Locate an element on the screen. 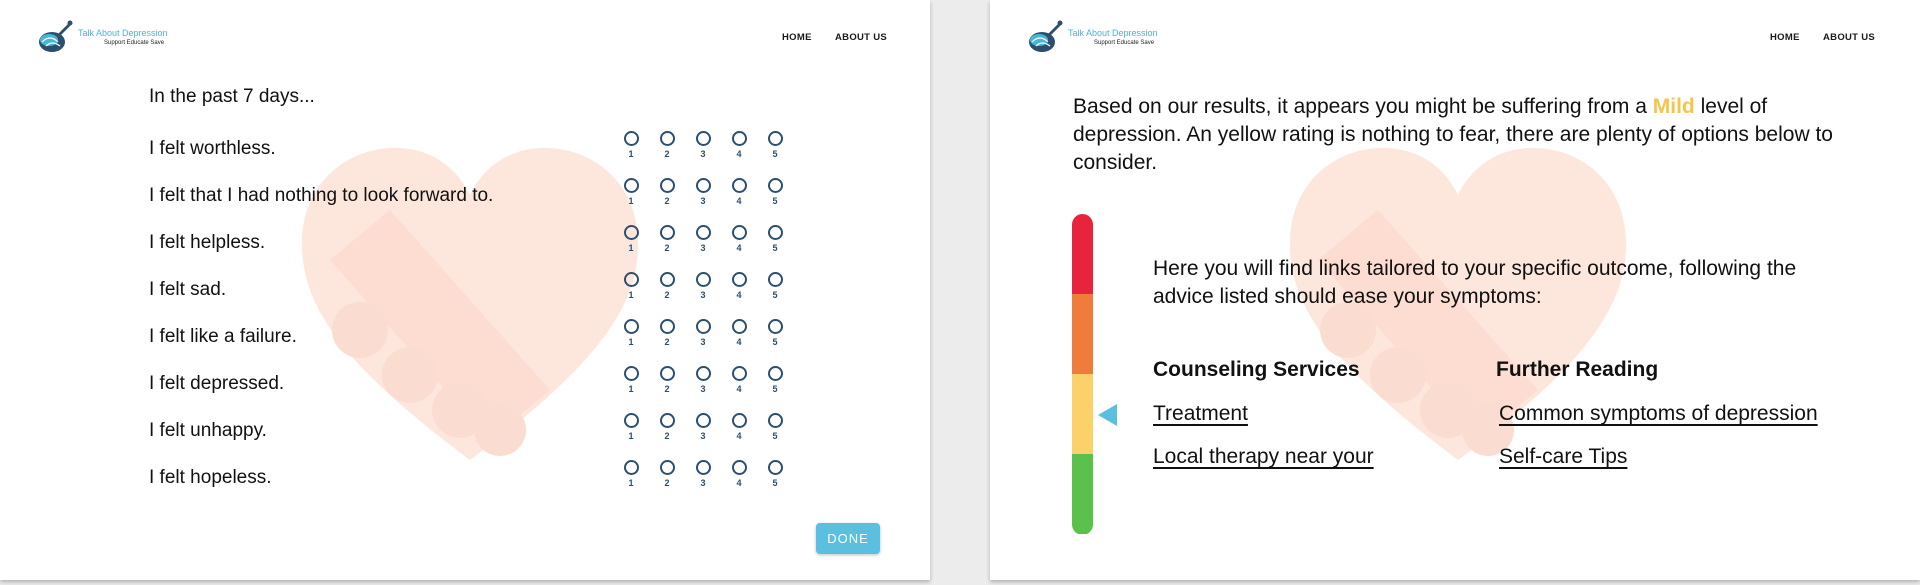 The image size is (1920, 585). rating-number: 4 is located at coordinates (739, 389).